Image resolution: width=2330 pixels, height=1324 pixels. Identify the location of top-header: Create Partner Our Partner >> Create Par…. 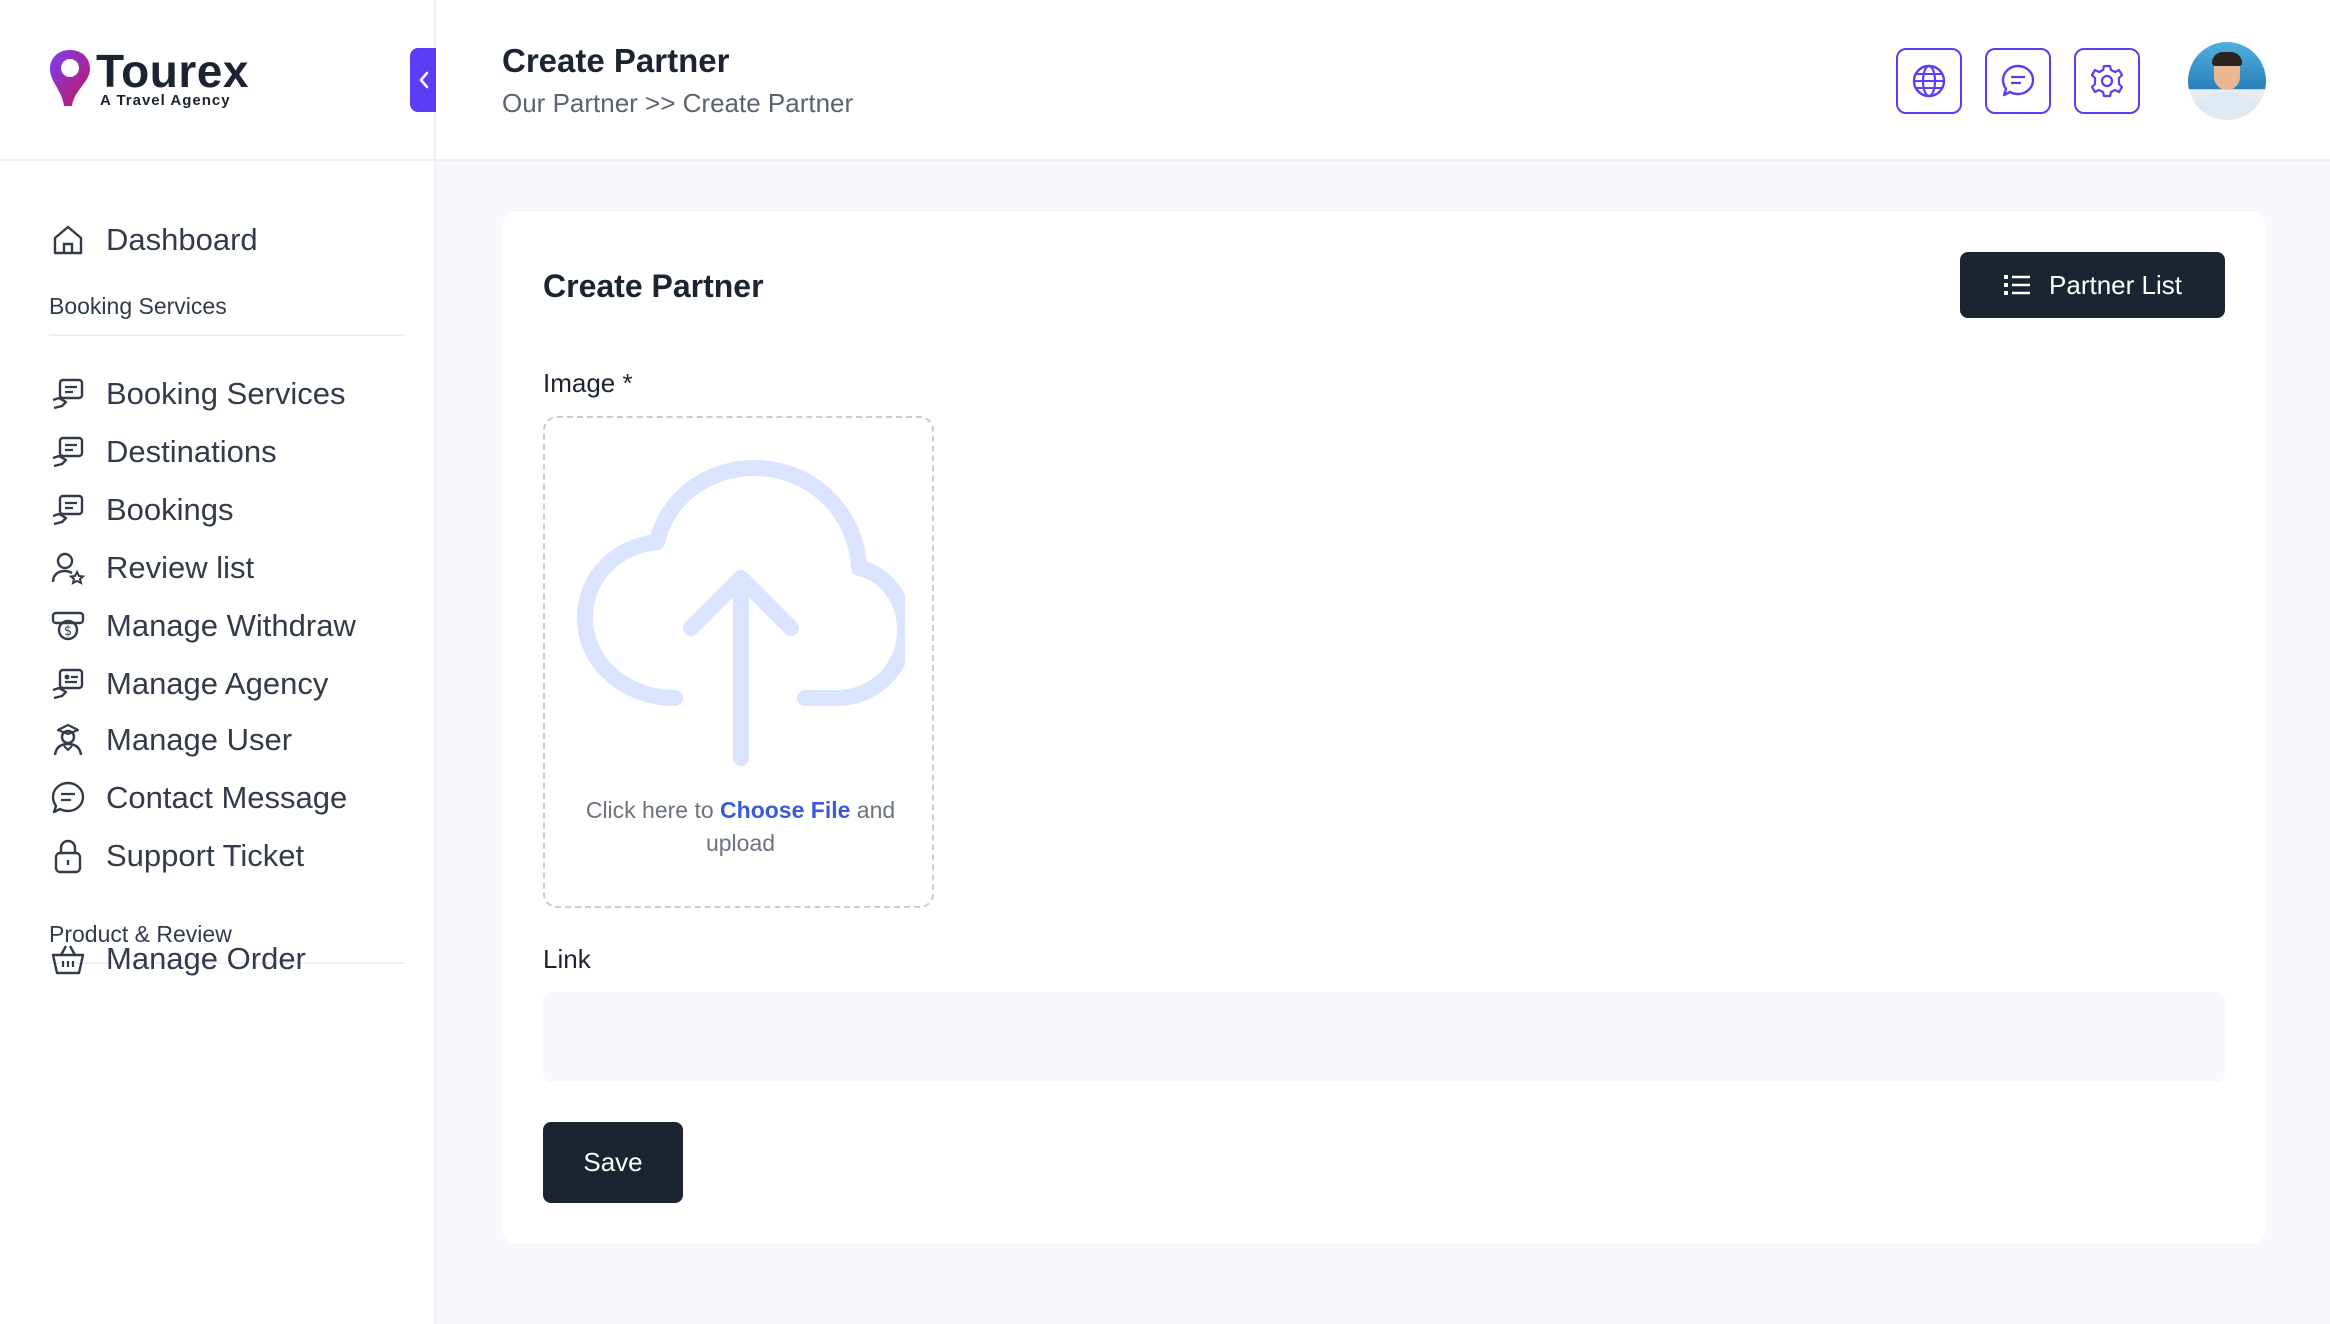
(1383, 80).